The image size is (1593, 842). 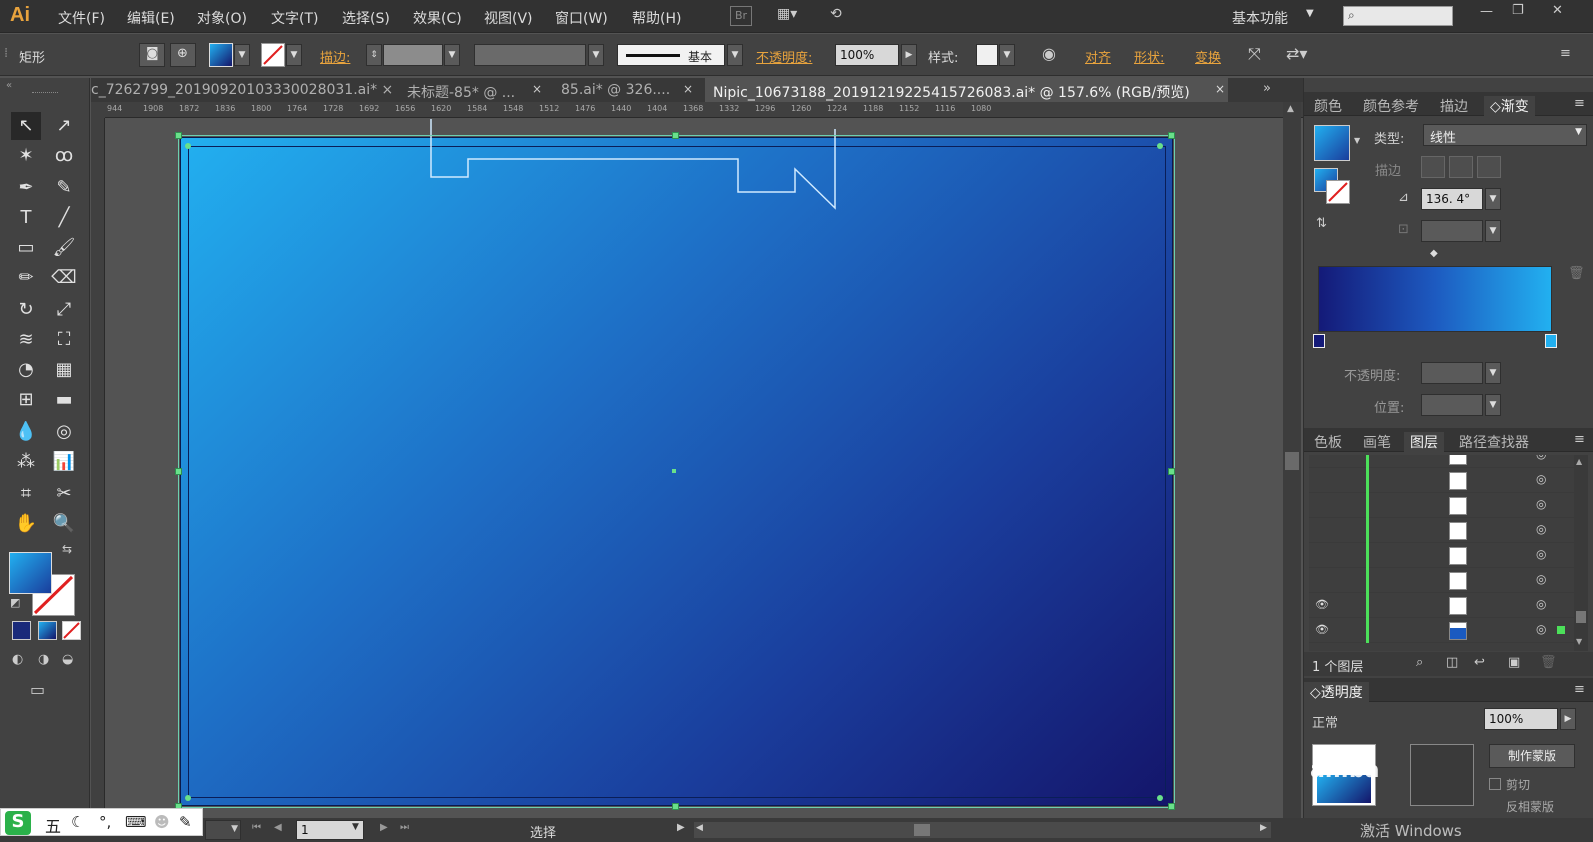 What do you see at coordinates (21, 630) in the screenshot?
I see `color-mode-button` at bounding box center [21, 630].